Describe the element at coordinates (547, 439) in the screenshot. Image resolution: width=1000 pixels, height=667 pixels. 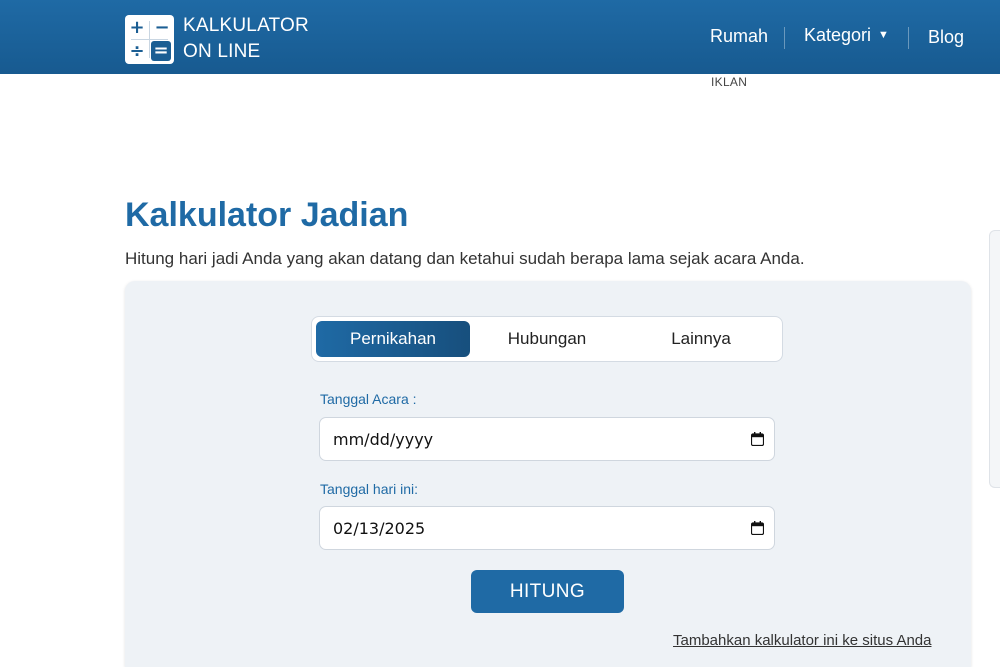
I see `event-date-input: mm/dd/yyyy` at that location.